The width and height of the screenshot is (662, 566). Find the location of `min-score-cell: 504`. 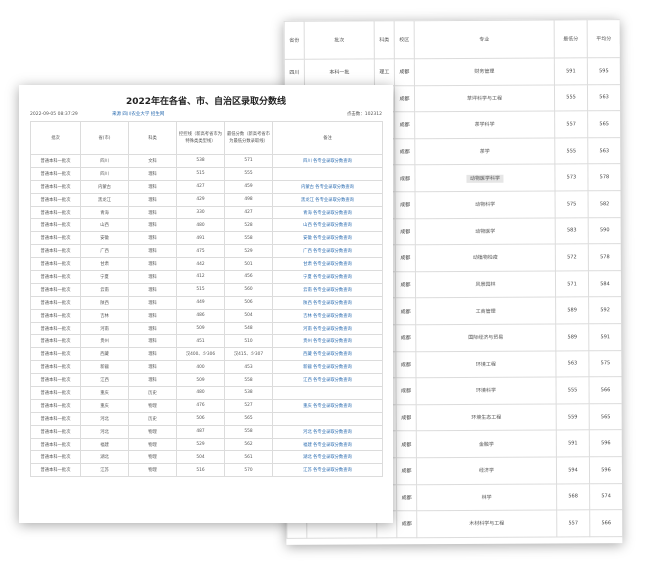

min-score-cell: 504 is located at coordinates (248, 315).